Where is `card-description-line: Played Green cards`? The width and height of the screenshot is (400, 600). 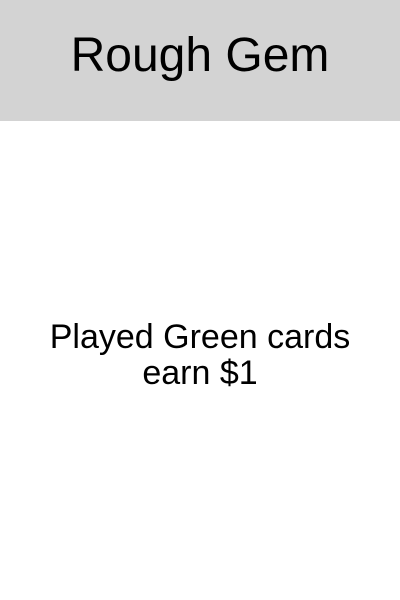
card-description-line: Played Green cards is located at coordinates (200, 336).